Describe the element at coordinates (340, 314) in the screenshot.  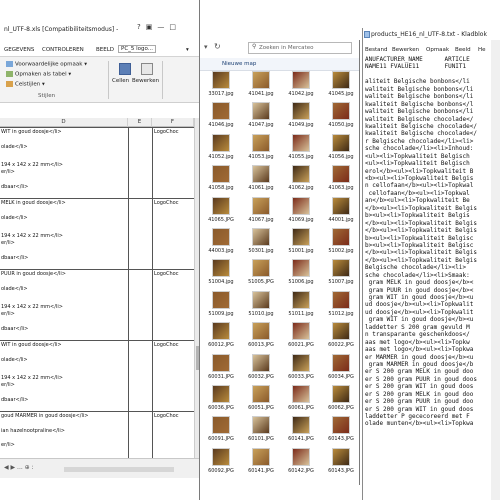
I see `file-name: 51012.jpg` at that location.